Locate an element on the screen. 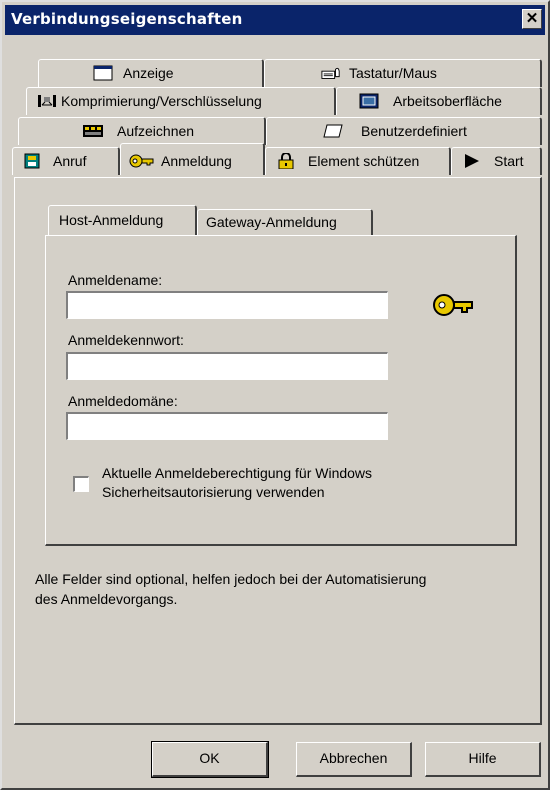 The height and width of the screenshot is (790, 550). tab-start-label: Start is located at coordinates (509, 161).